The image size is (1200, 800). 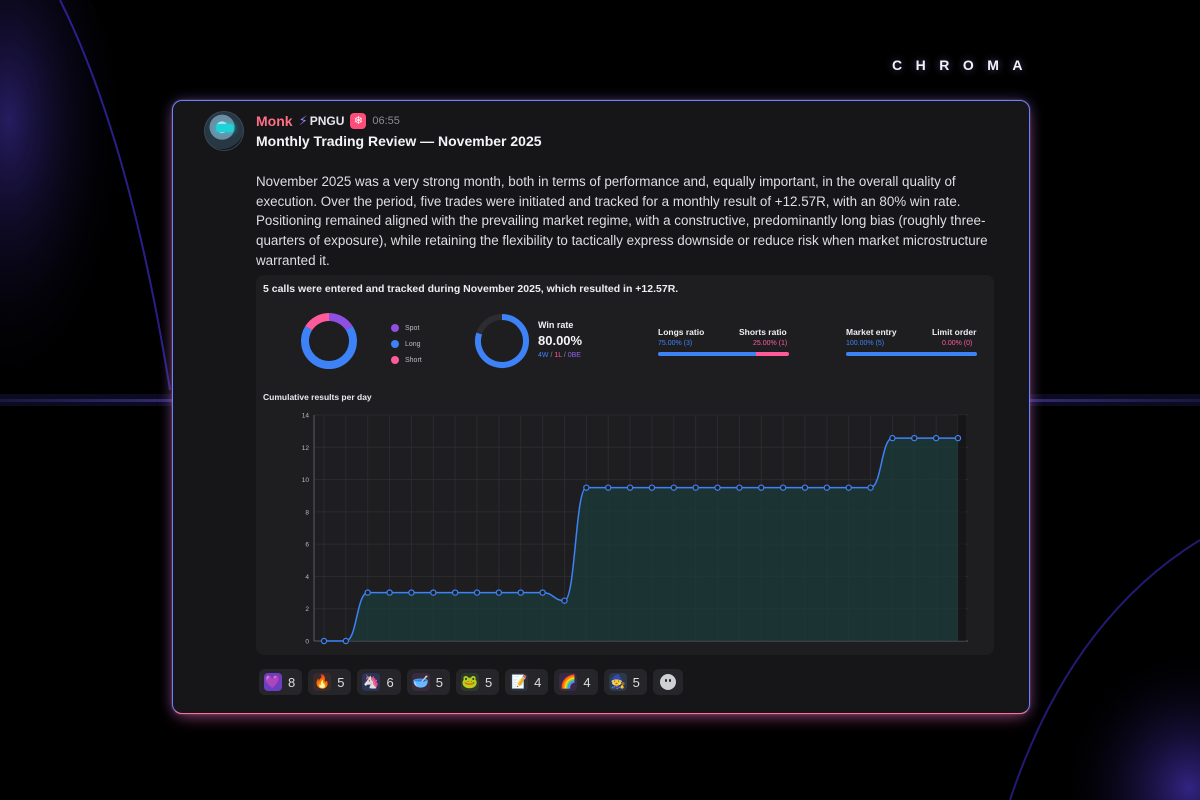 What do you see at coordinates (772, 354) in the screenshot?
I see `short-segment` at bounding box center [772, 354].